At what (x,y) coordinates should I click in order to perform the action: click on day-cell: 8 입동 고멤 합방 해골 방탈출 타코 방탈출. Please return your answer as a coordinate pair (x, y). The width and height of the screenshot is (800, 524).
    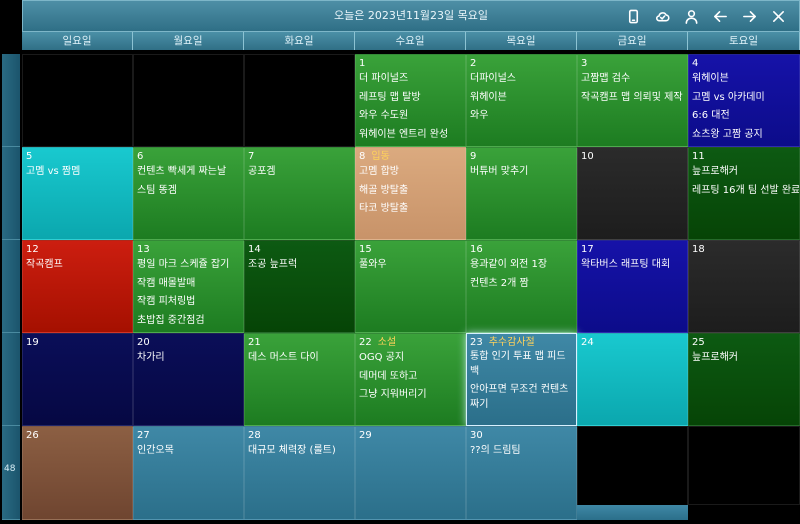
    Looking at the image, I should click on (410, 193).